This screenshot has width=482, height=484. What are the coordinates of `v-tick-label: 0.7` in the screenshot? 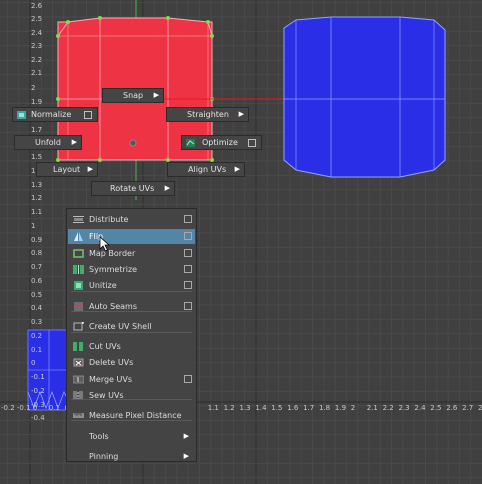 It's located at (37, 267).